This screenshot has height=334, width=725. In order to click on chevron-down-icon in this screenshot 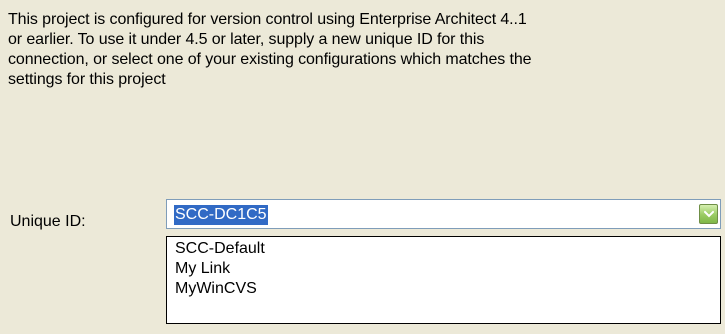, I will do `click(708, 214)`.